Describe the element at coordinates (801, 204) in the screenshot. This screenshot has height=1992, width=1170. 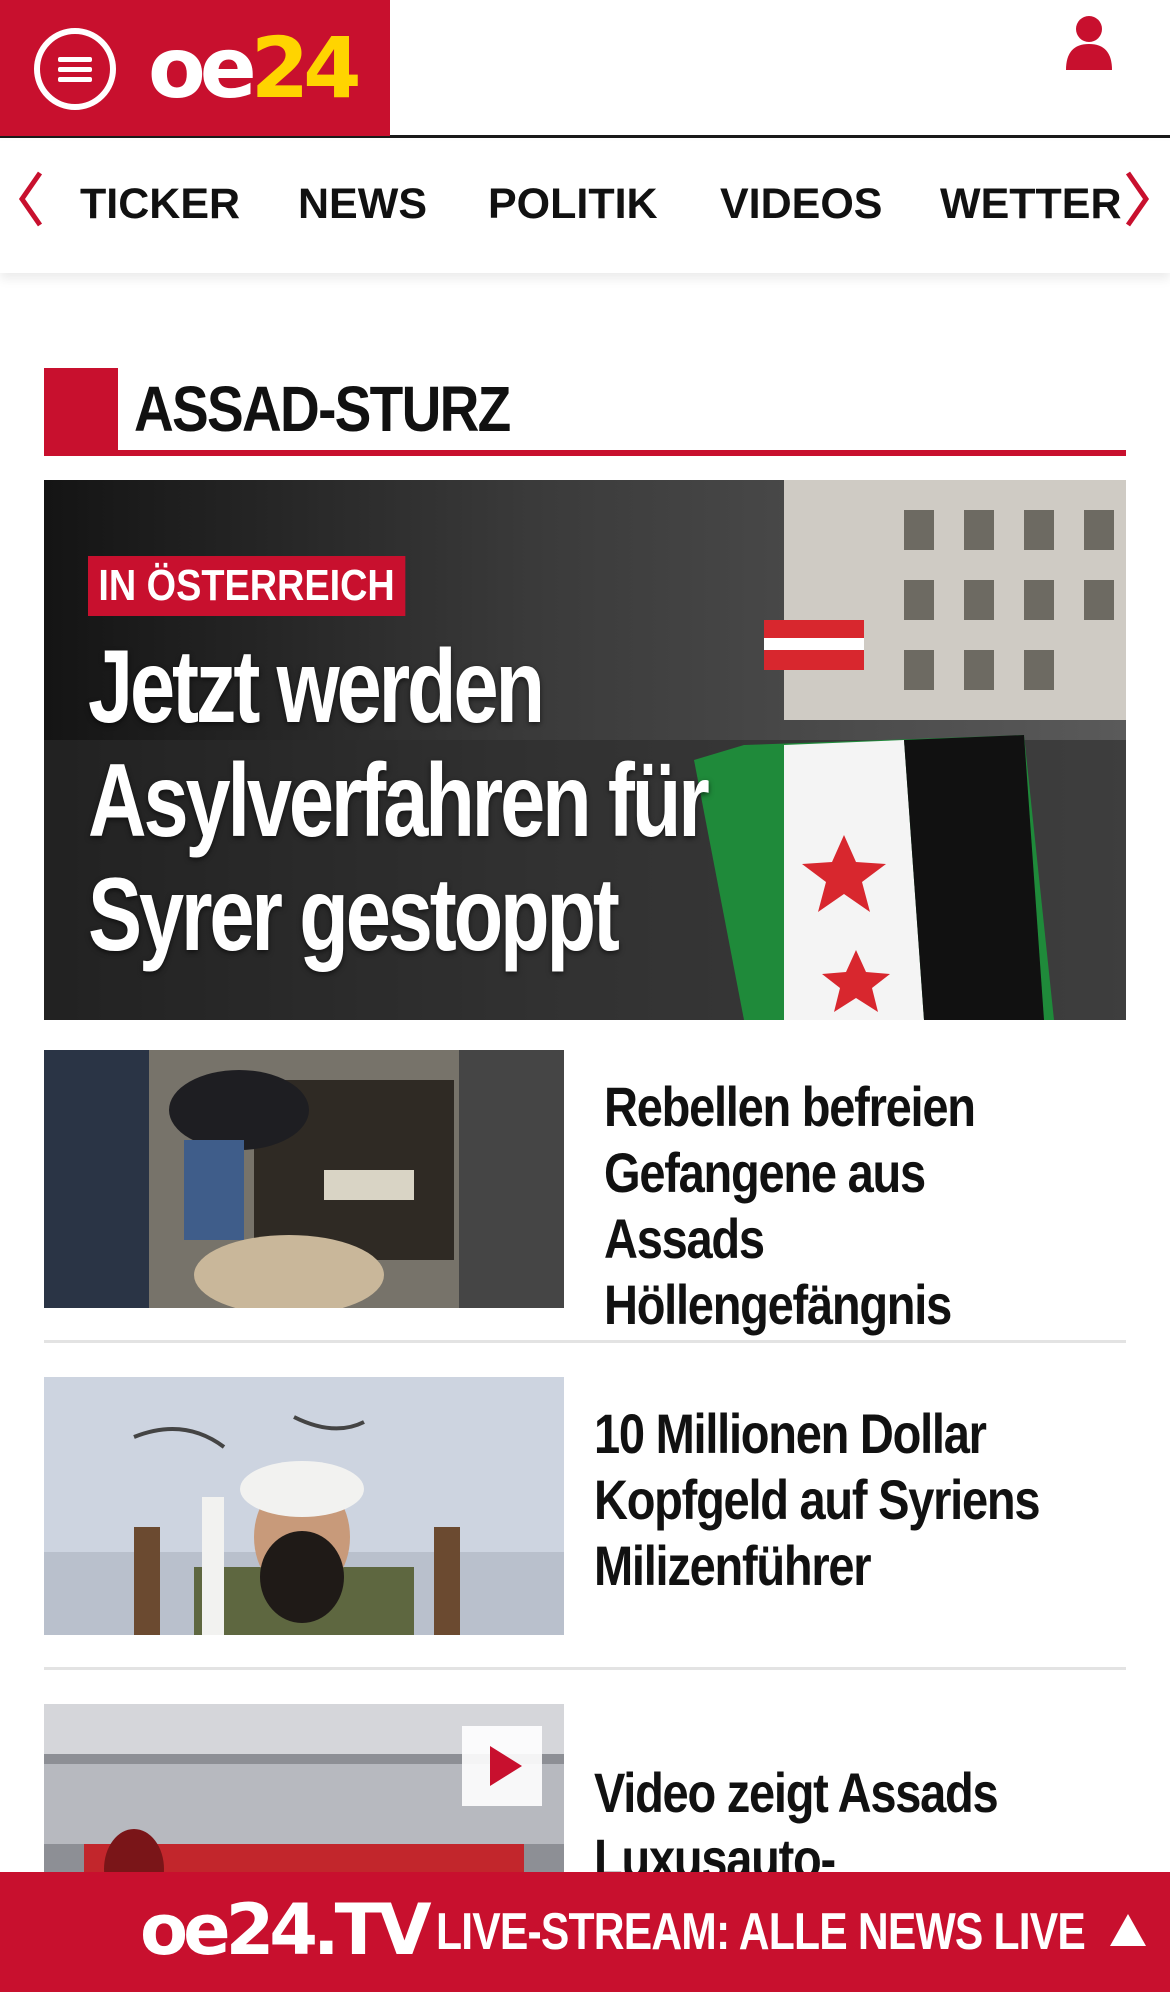
I see `nav-item-videos: VIDEOS` at that location.